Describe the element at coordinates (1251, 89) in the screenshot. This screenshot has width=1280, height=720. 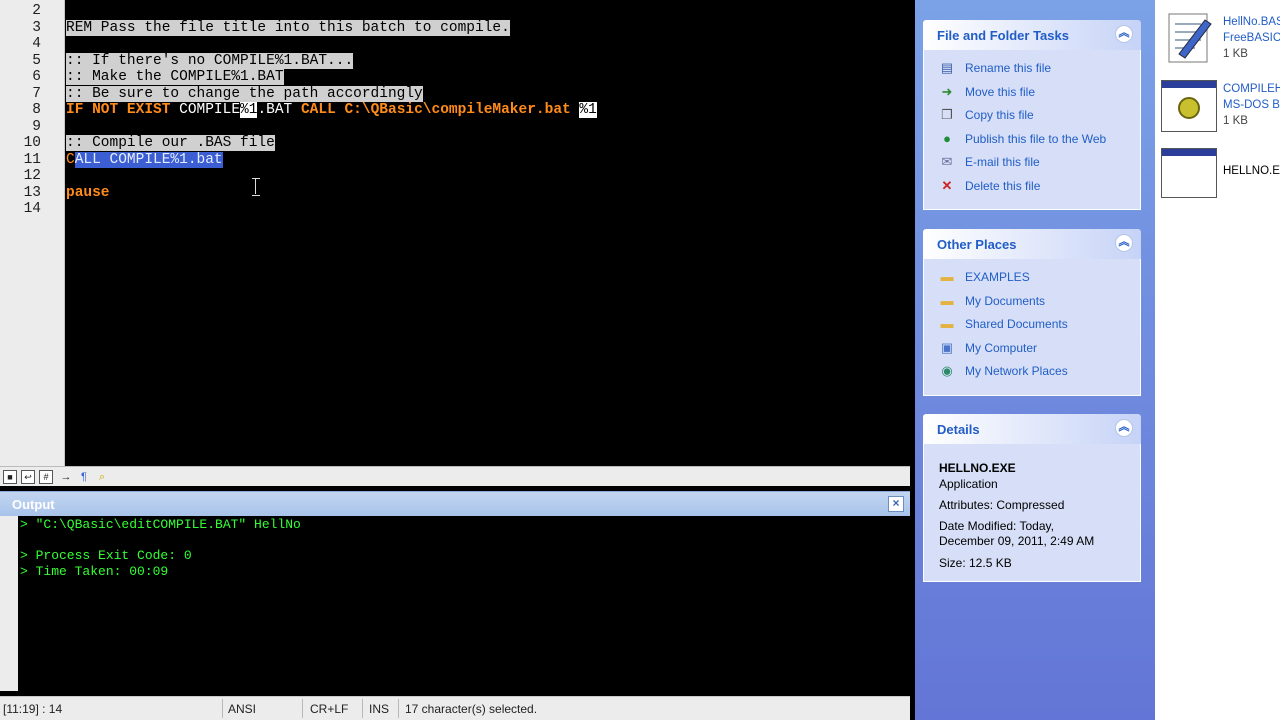
I see `file-name: COMPILEH` at that location.